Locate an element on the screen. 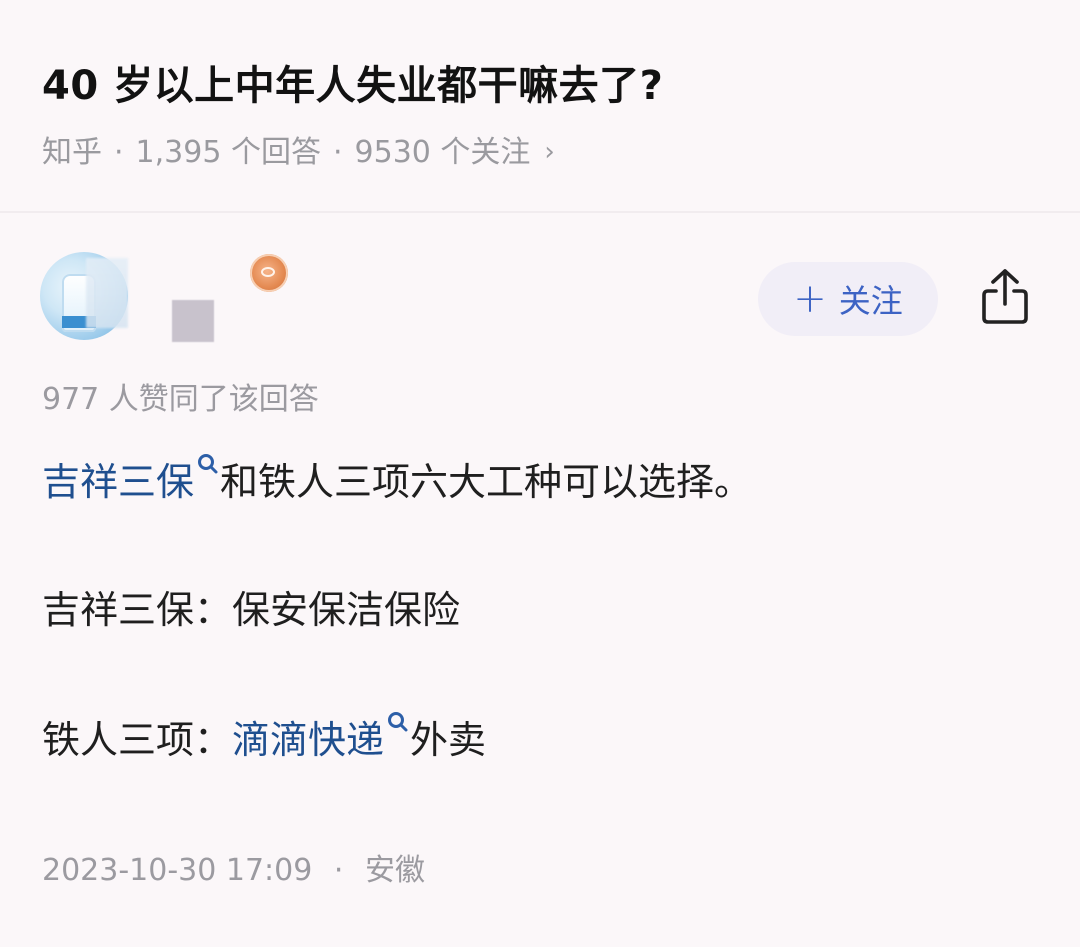  question-title: 40 岁以上中年人失业都干嘛去了? is located at coordinates (352, 86).